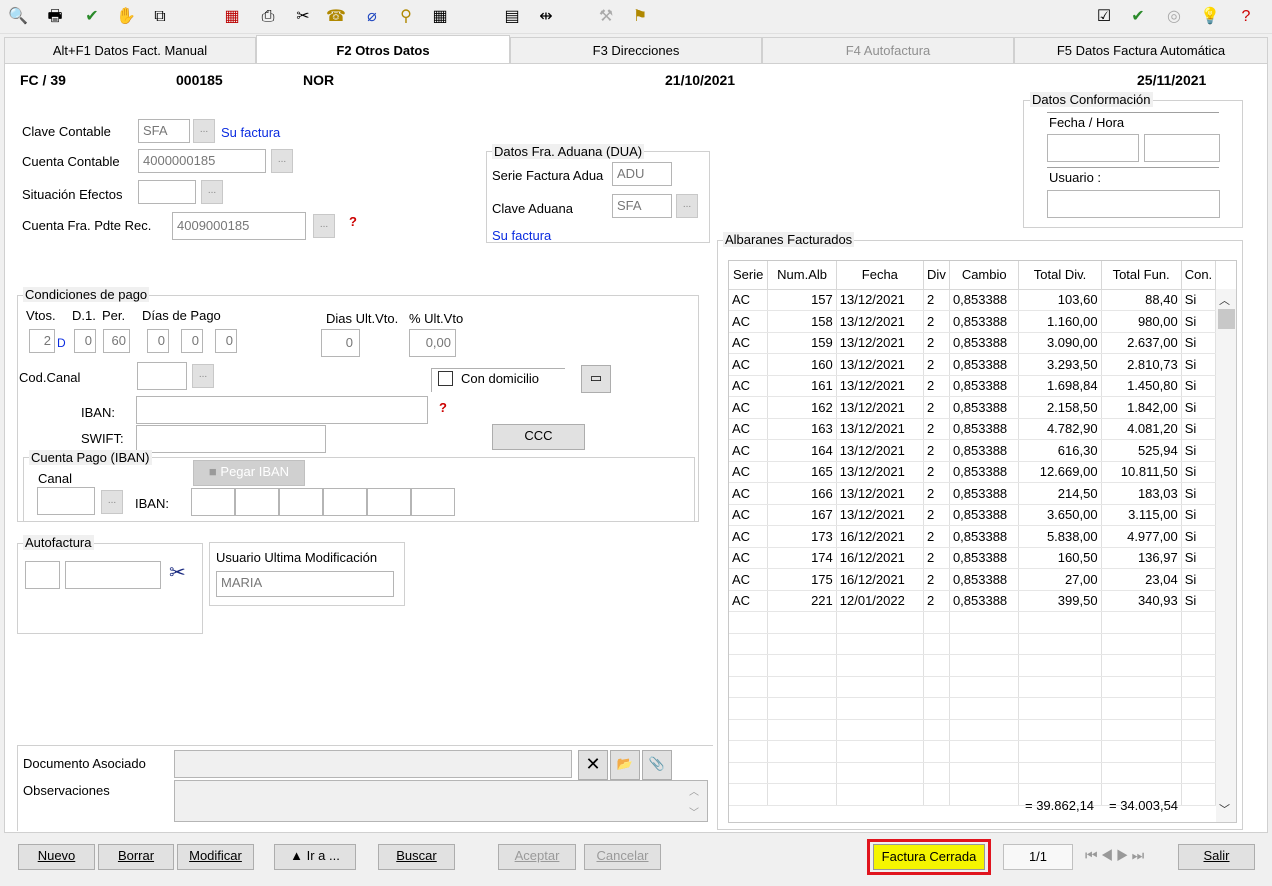  I want to click on dua-clave-field: SFA, so click(642, 206).